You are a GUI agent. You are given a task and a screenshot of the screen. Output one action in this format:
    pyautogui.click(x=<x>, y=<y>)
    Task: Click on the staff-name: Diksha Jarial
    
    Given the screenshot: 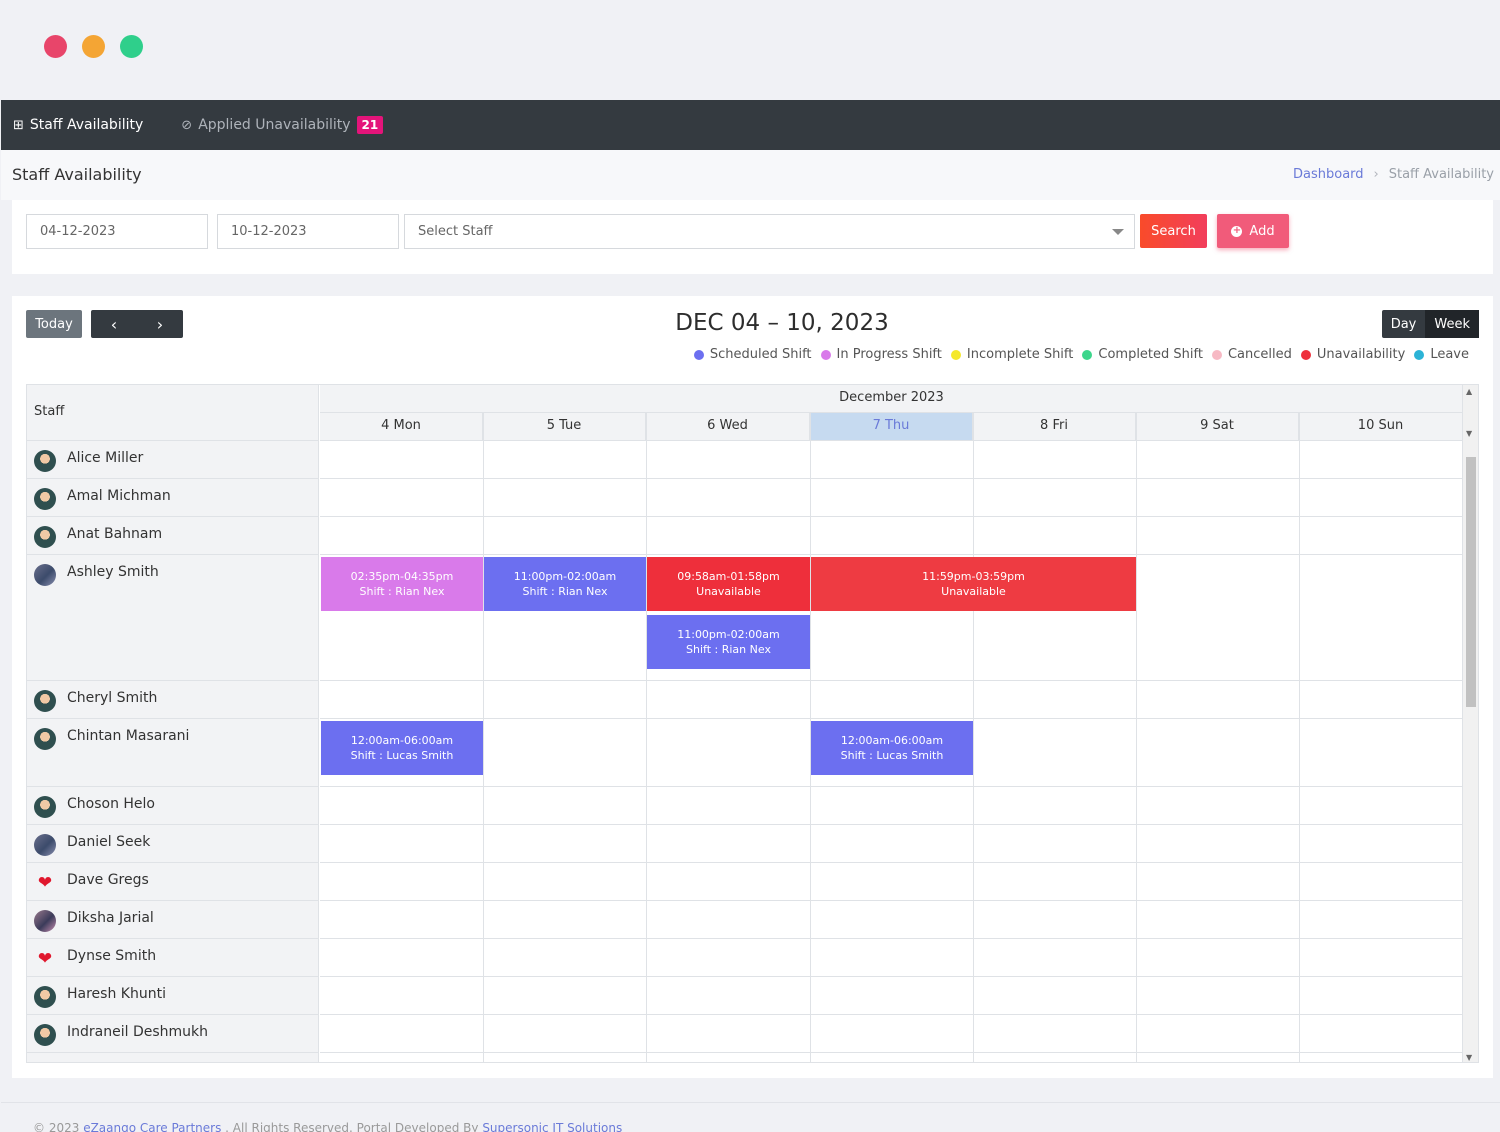 What is the action you would take?
    pyautogui.click(x=110, y=918)
    